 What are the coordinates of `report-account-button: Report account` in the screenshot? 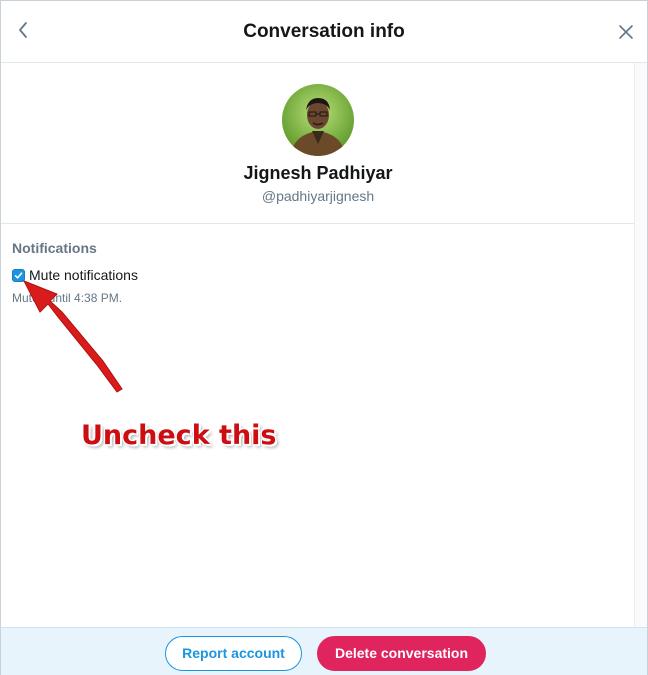 It's located at (233, 653).